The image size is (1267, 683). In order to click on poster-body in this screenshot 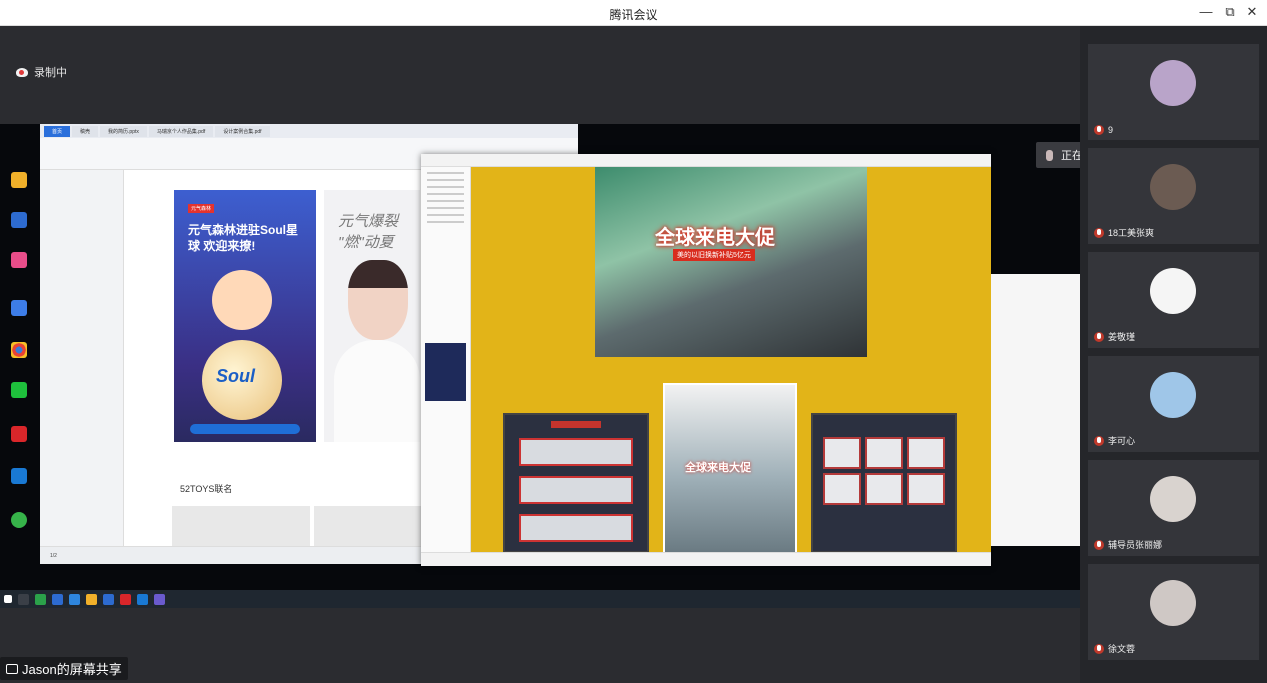, I will do `click(377, 391)`.